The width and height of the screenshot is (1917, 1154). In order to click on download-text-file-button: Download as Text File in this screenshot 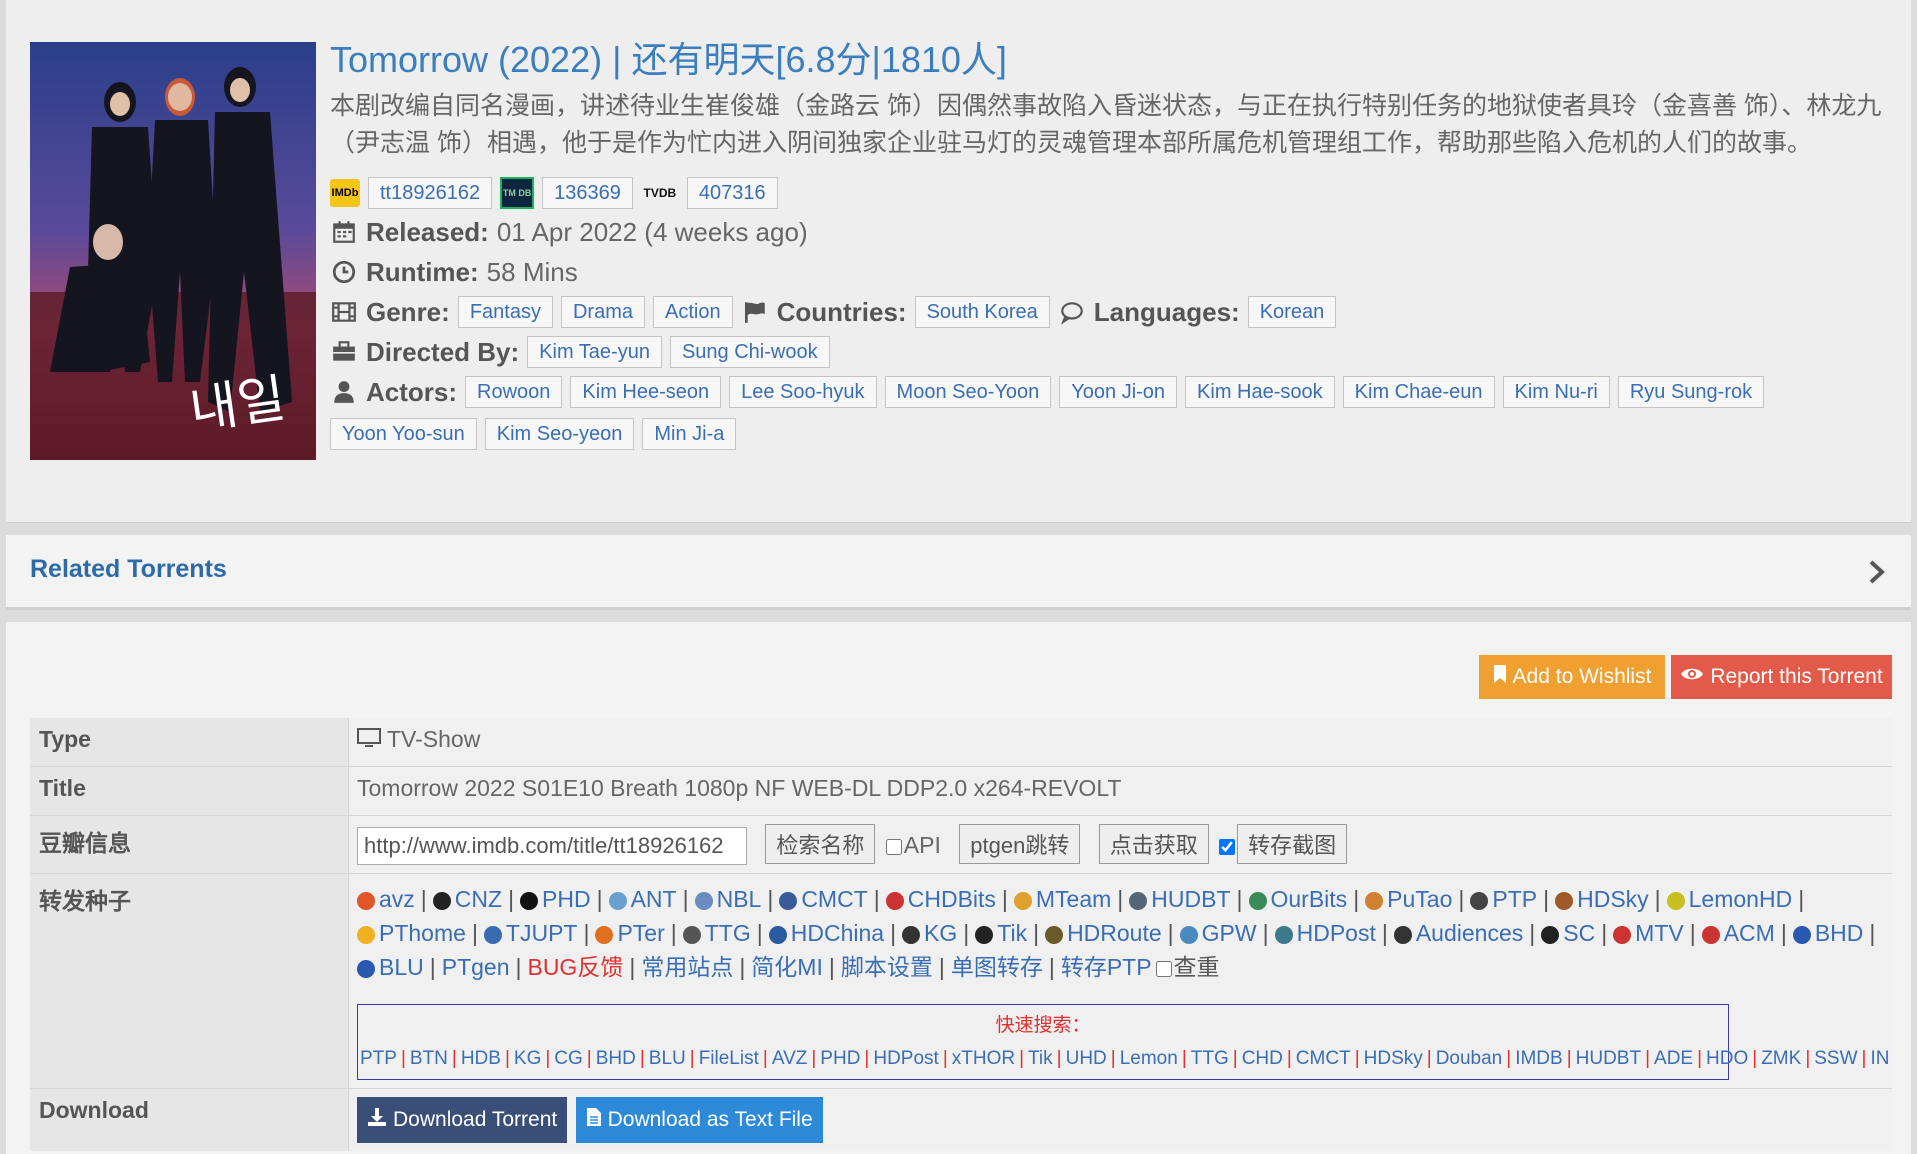, I will do `click(699, 1120)`.